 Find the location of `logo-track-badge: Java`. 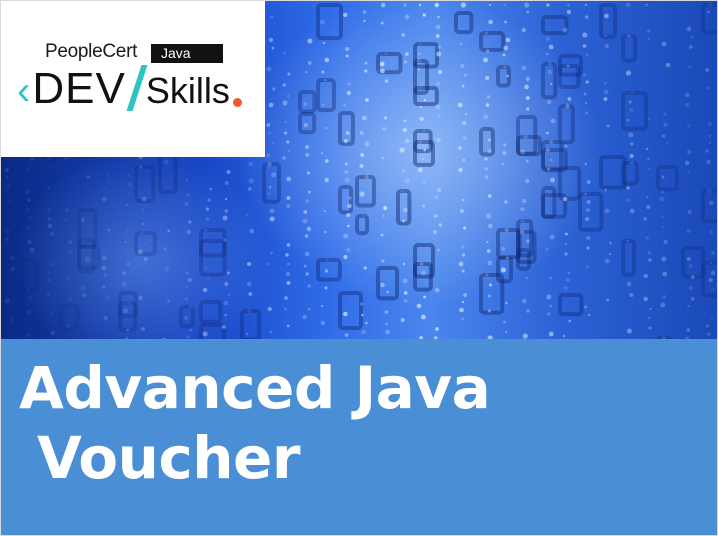

logo-track-badge: Java is located at coordinates (187, 53).